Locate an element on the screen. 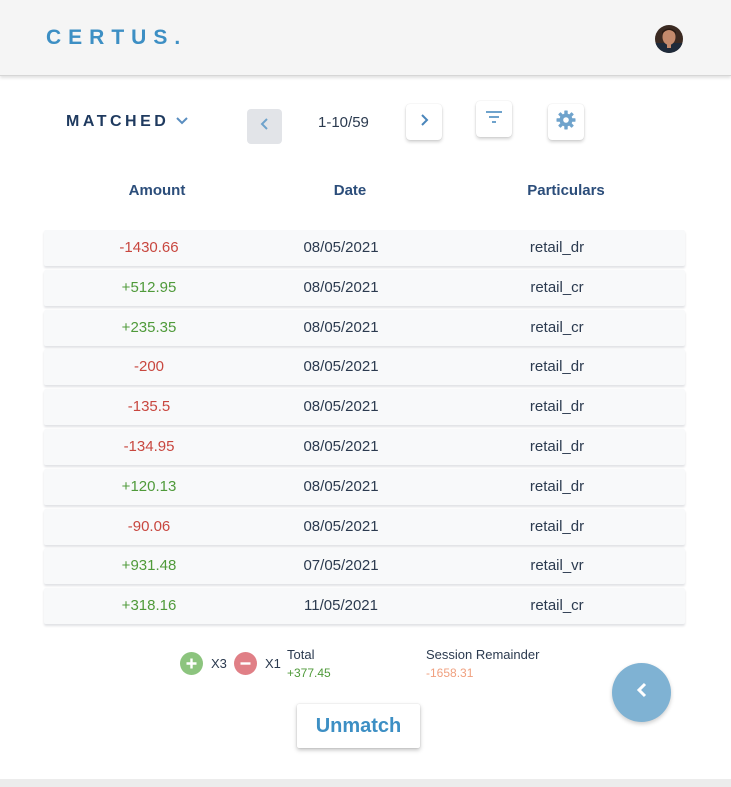 The image size is (731, 787). status-dropdown: MATCHED is located at coordinates (127, 122).